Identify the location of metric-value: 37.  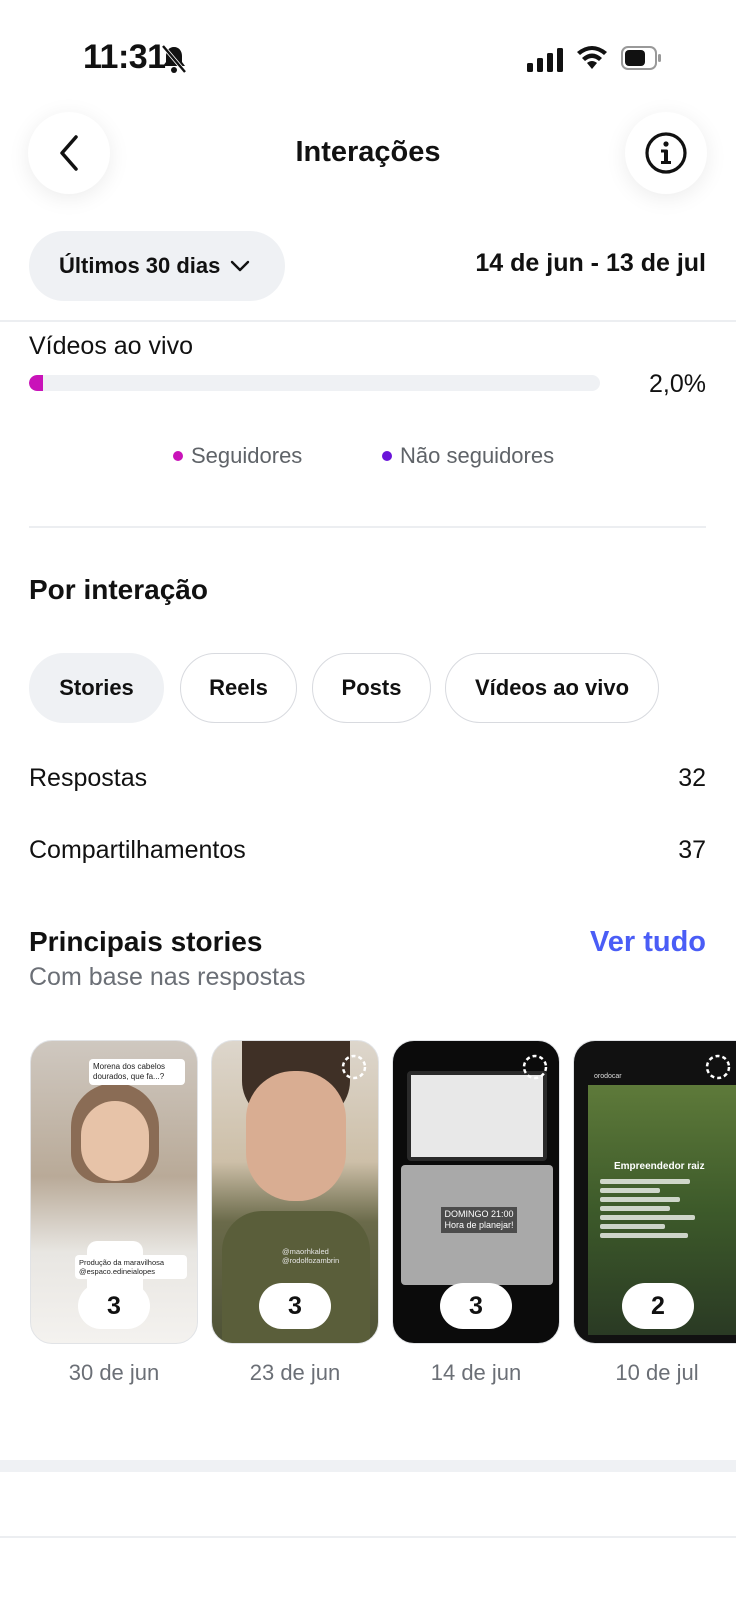
(692, 850).